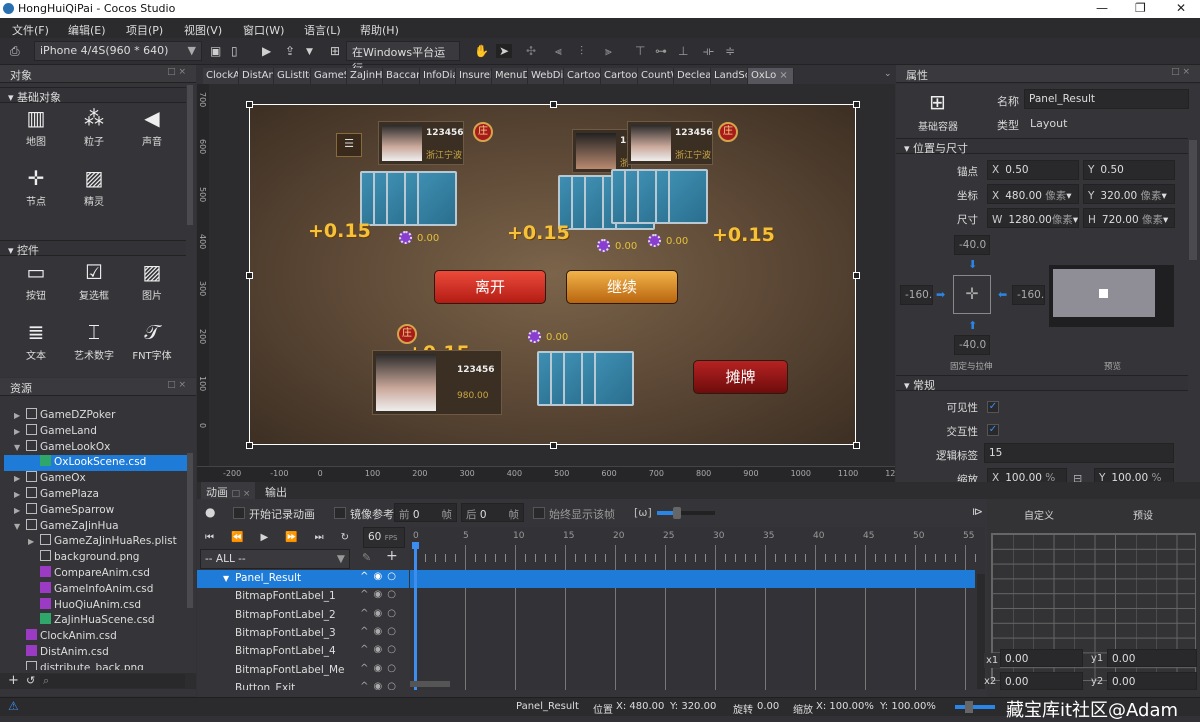 The height and width of the screenshot is (722, 1200). Describe the element at coordinates (771, 76) in the screenshot. I see `document-tab: OxLo ×` at that location.